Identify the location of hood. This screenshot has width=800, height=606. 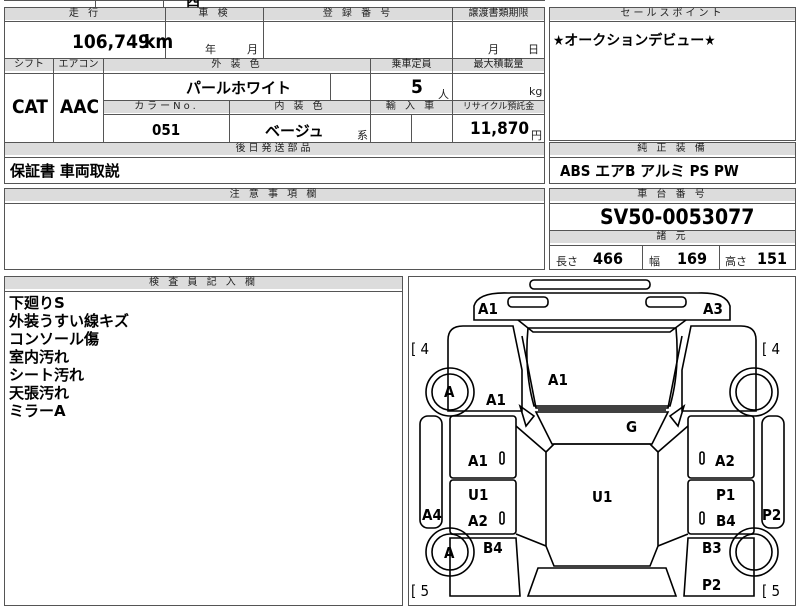
(602, 367).